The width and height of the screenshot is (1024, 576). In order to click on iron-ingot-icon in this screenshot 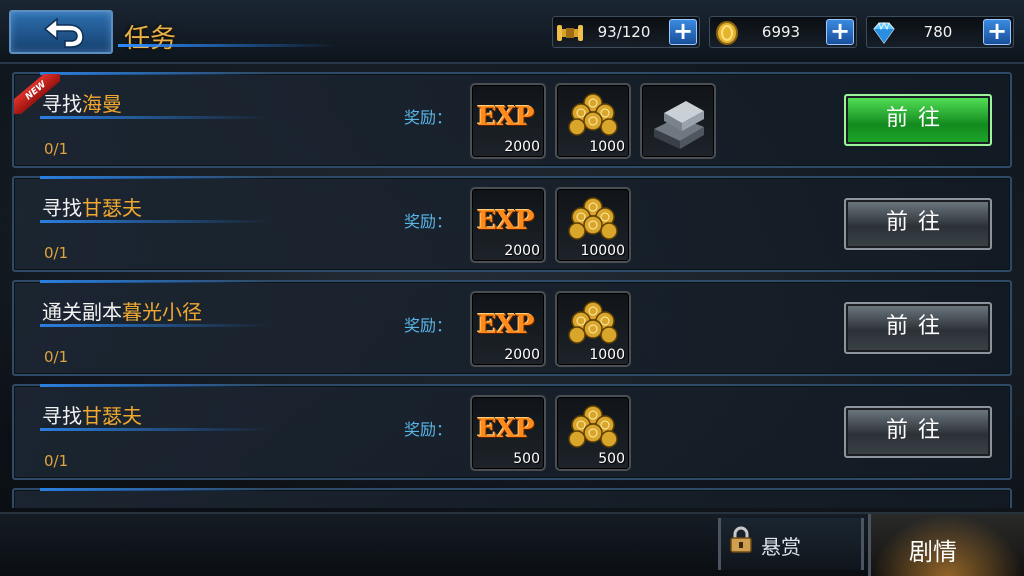, I will do `click(679, 125)`.